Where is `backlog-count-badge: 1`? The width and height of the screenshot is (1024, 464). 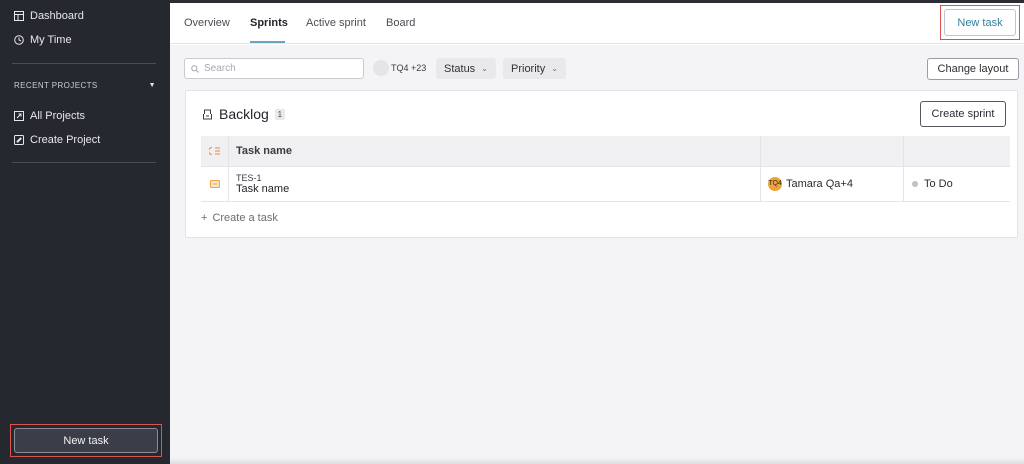 backlog-count-badge: 1 is located at coordinates (279, 114).